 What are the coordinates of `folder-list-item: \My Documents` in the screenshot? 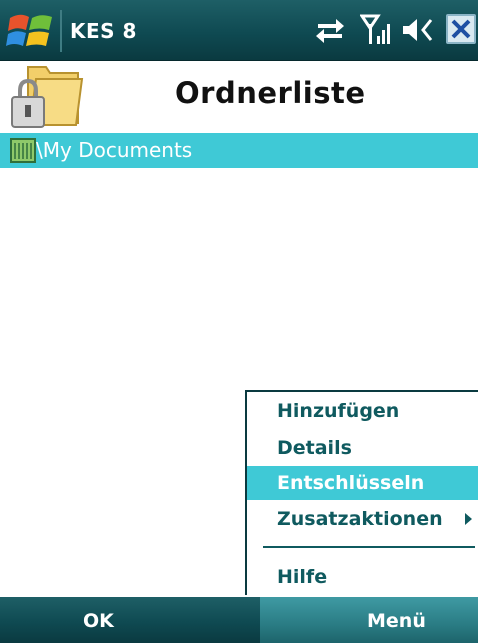 It's located at (239, 150).